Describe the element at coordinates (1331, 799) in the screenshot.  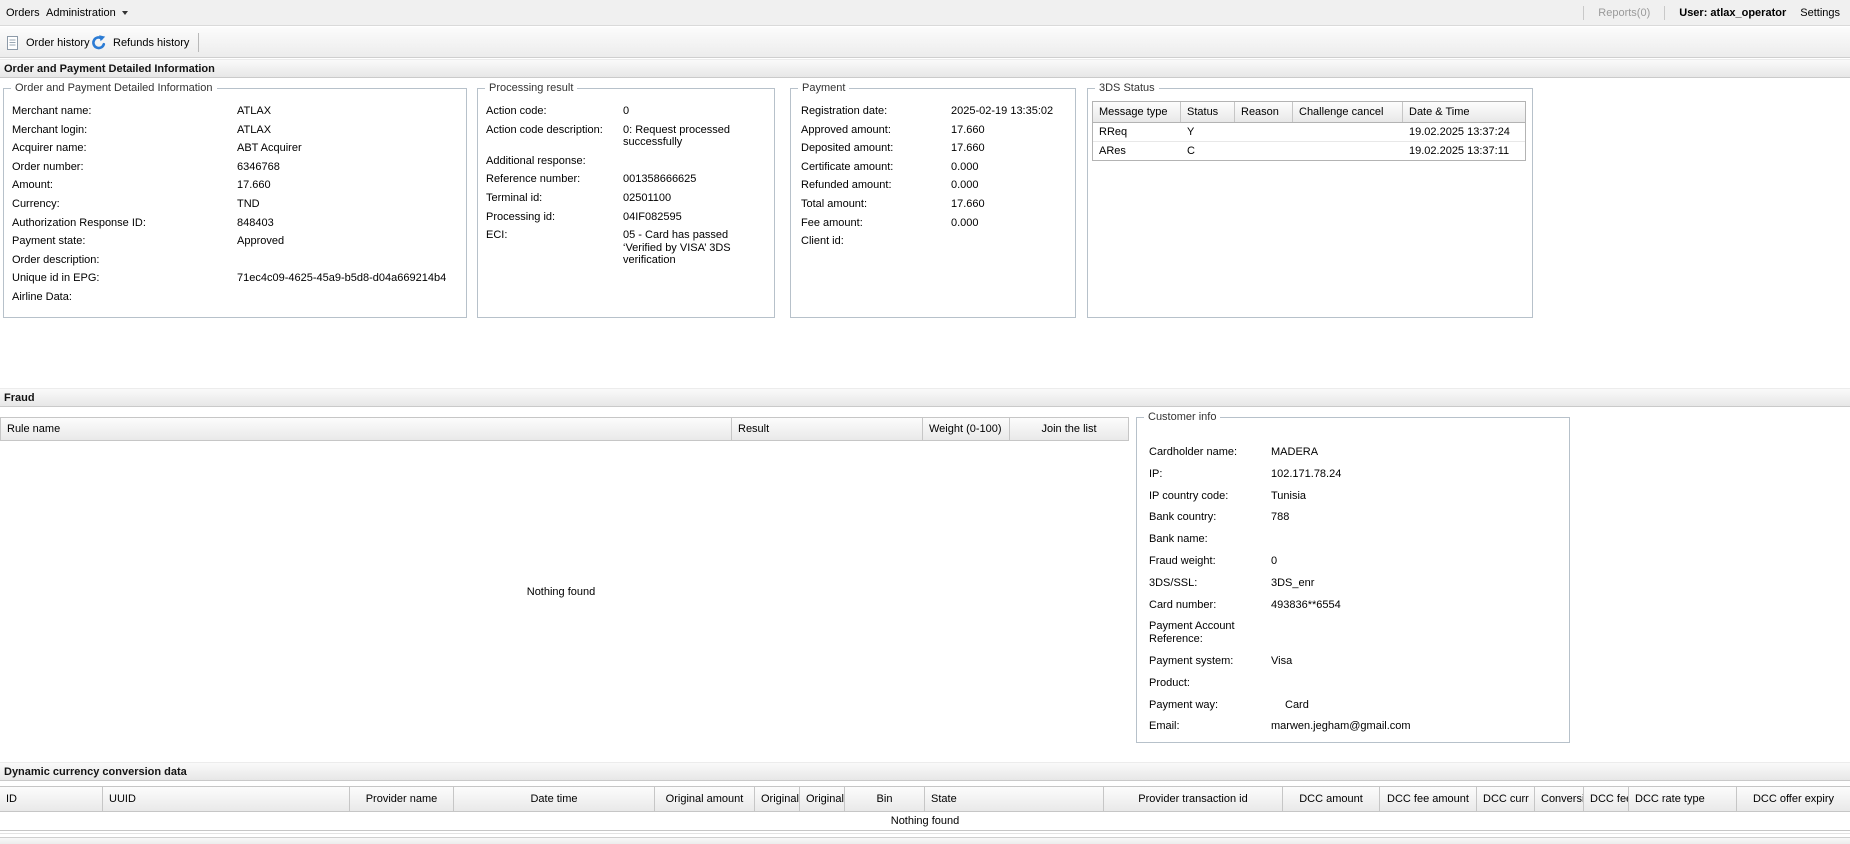
I see `column-header-dcc-amount: DCC amount` at that location.